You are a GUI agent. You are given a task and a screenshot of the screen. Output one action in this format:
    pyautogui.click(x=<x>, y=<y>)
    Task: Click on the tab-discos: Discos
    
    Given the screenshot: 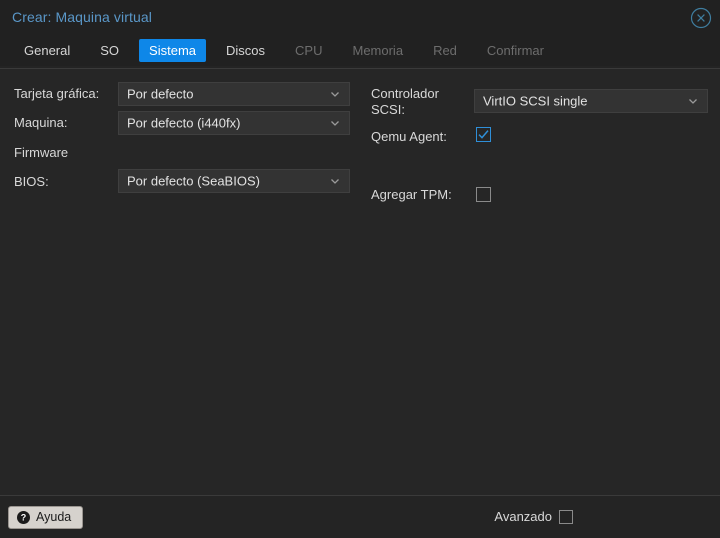 What is the action you would take?
    pyautogui.click(x=245, y=50)
    